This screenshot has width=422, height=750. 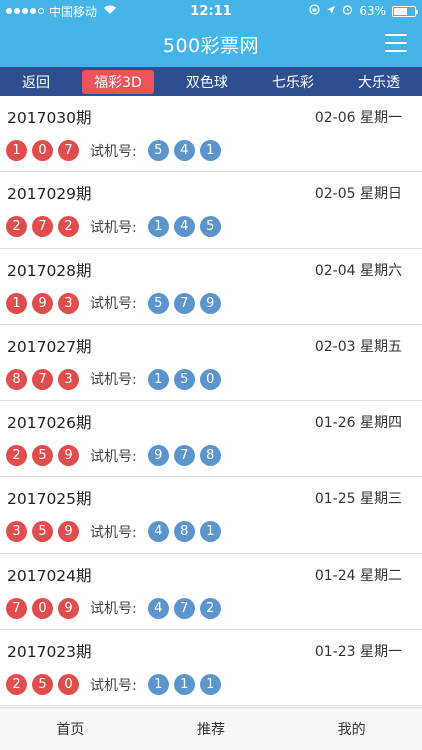 I want to click on draw-row: 2017030期 02-06 星期一 1 0 7 试机号: 5 4 1, so click(x=211, y=134).